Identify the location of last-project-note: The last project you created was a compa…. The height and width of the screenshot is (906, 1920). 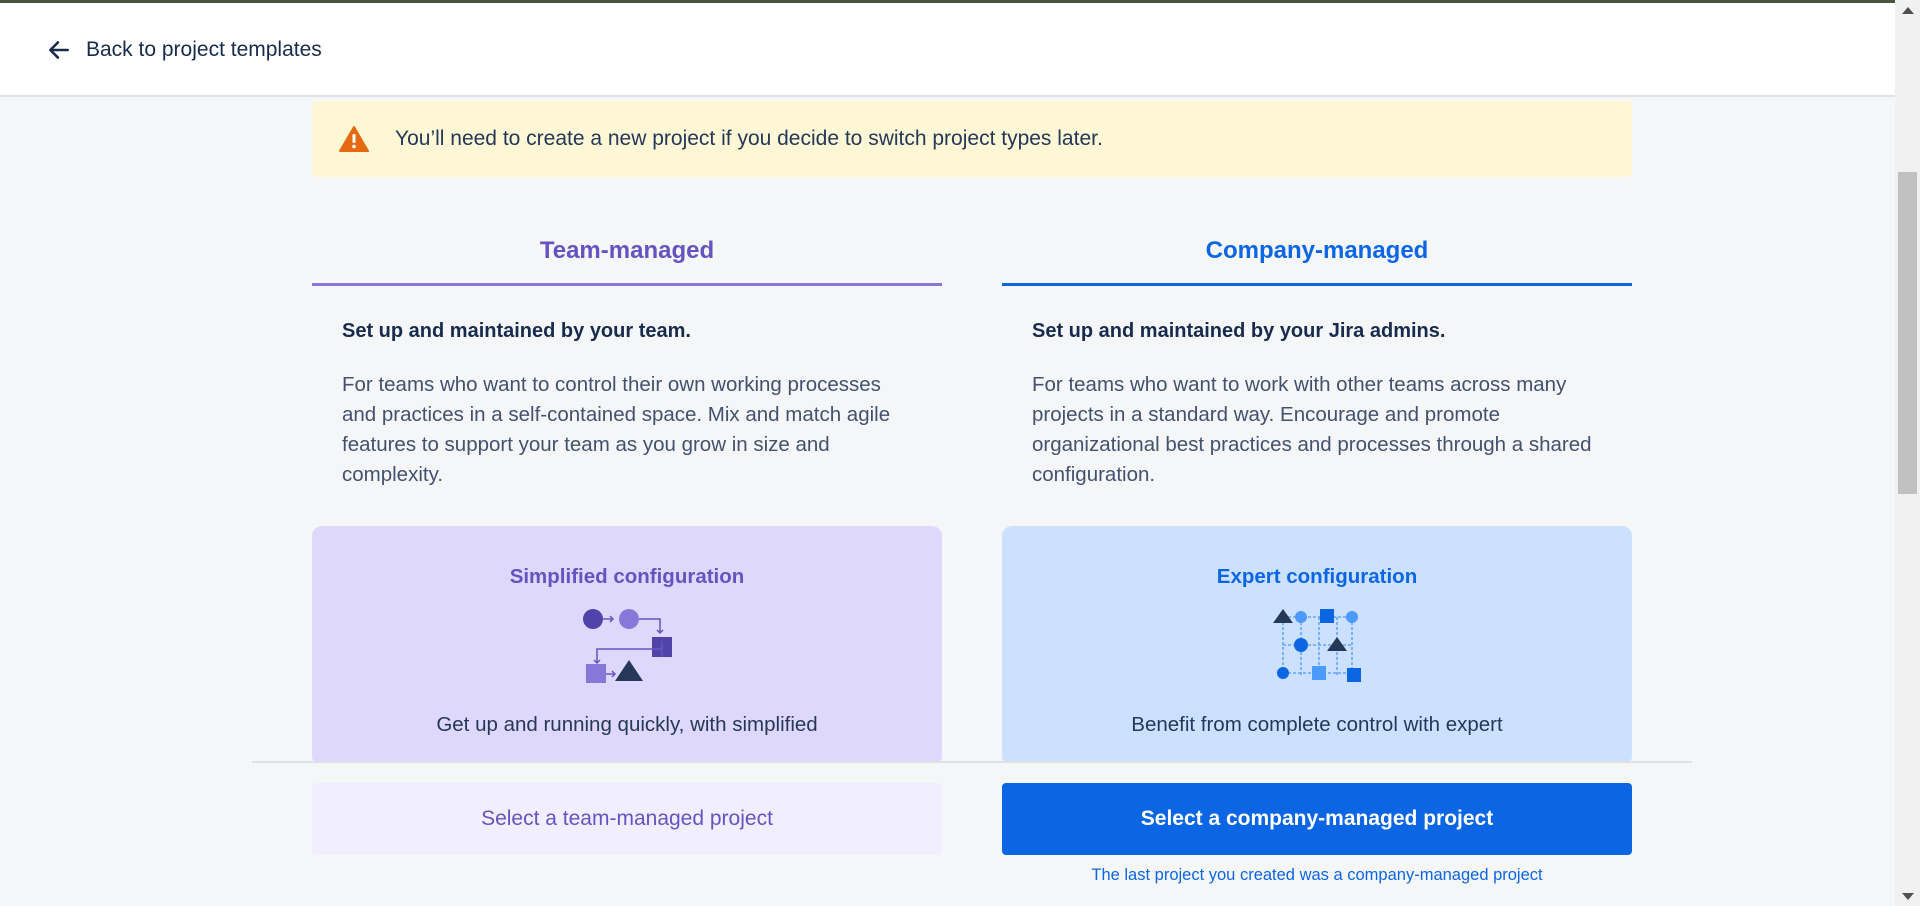
(1317, 875).